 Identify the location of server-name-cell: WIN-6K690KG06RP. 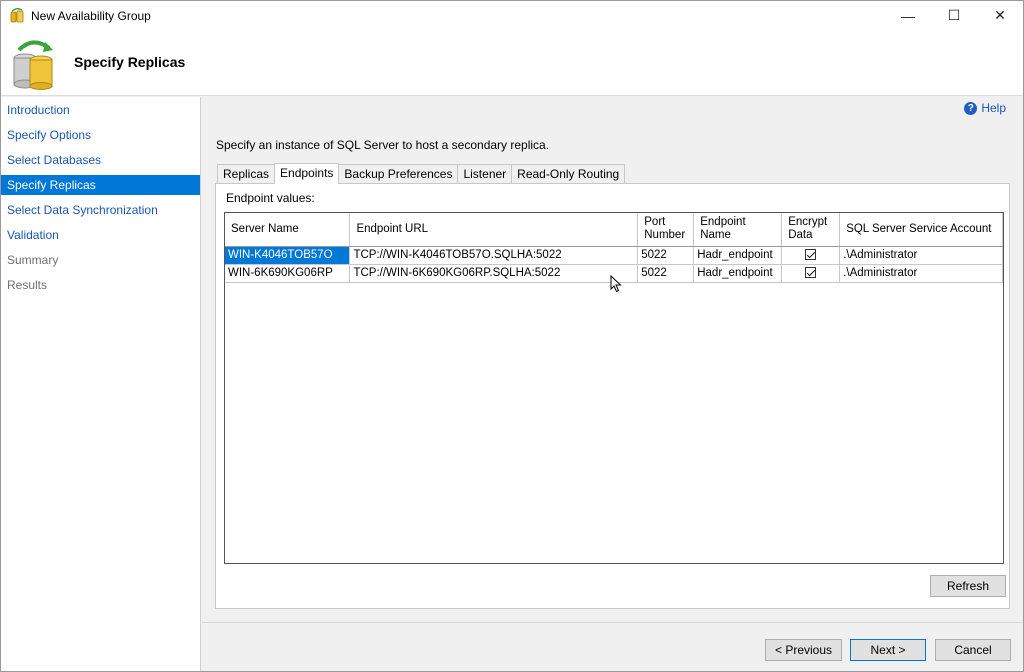
(288, 273).